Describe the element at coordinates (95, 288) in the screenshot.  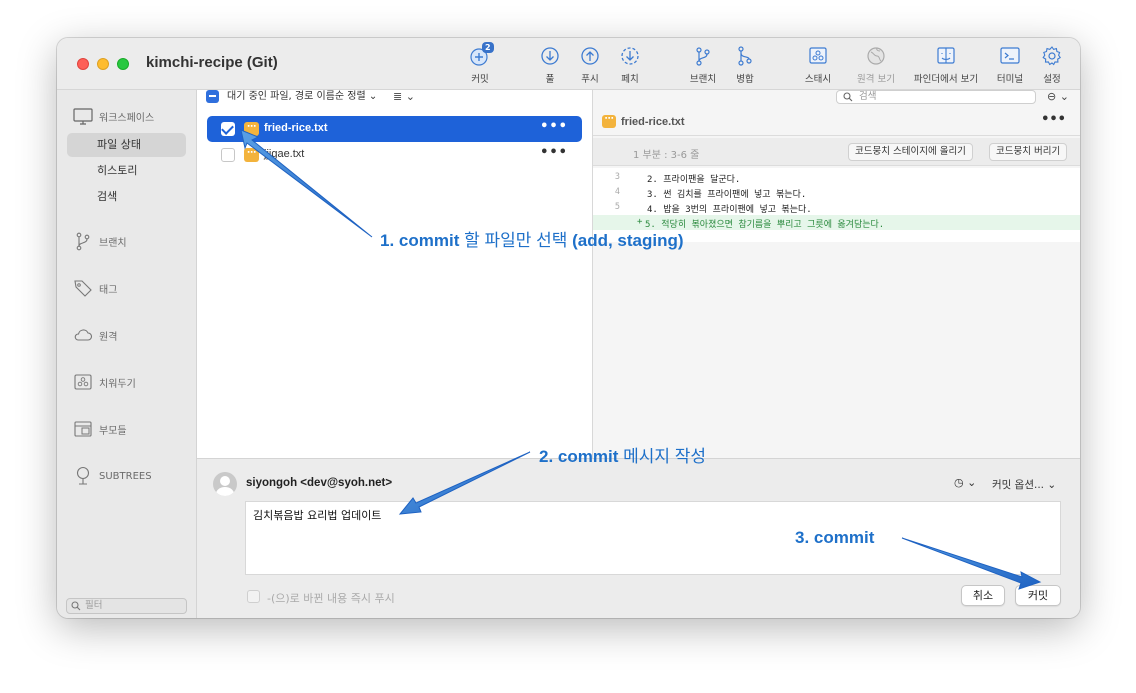
I see `sidebar-section-tags: 태그` at that location.